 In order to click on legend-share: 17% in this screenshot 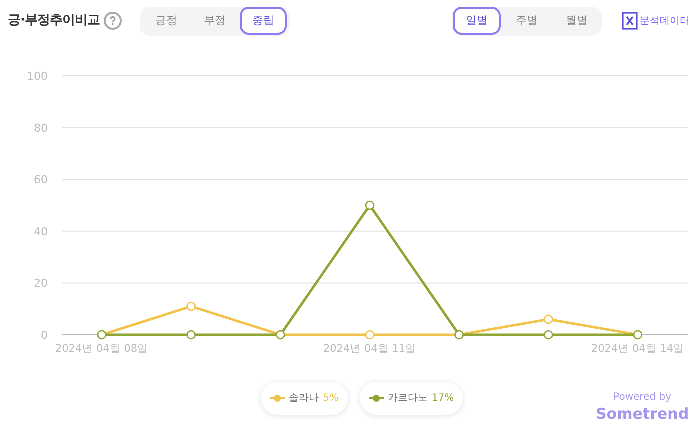, I will do `click(443, 399)`.